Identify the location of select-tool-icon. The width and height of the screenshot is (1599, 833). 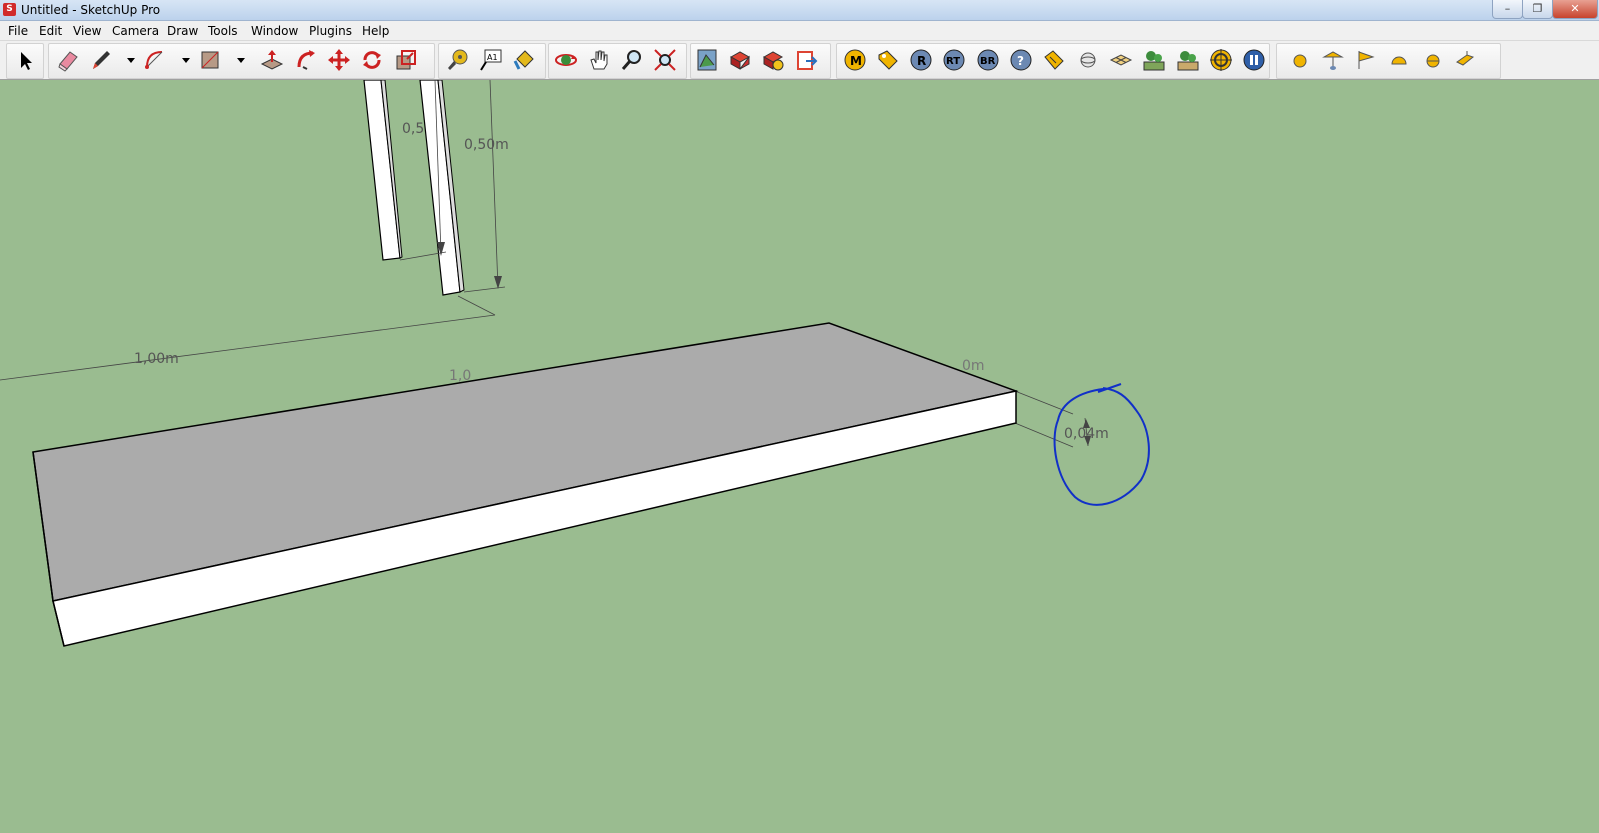
(25, 60).